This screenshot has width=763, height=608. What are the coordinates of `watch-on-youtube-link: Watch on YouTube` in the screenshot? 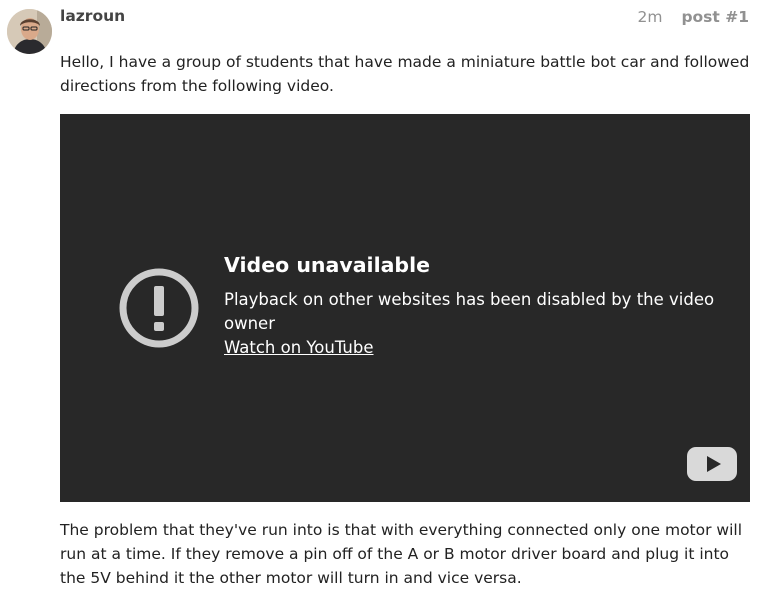 It's located at (299, 348).